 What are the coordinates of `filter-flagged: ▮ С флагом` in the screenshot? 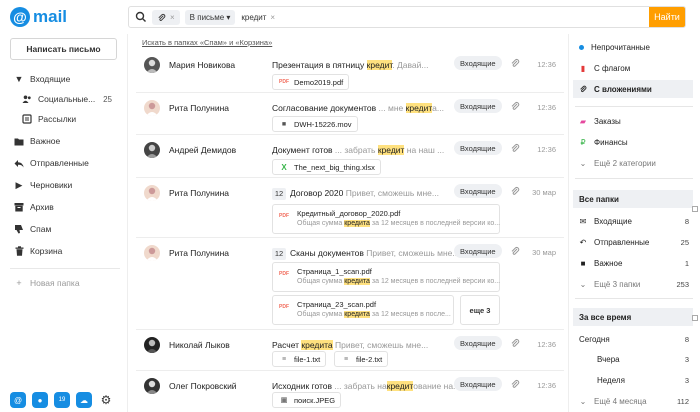 It's located at (632, 68).